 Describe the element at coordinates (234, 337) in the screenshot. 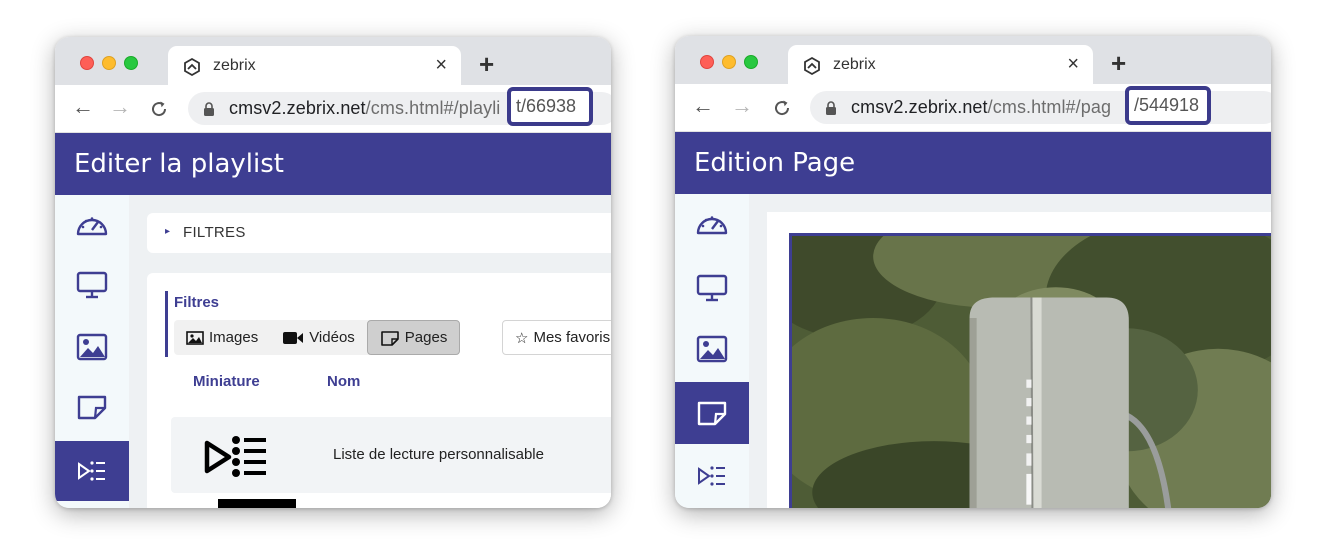

I see `filter-images-label: Images` at that location.